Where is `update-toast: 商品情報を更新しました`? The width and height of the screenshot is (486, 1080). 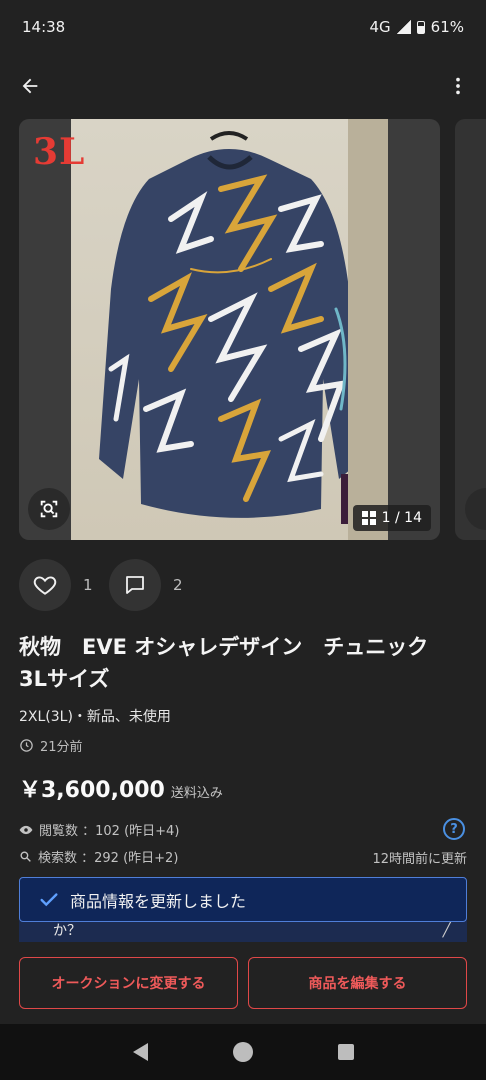
update-toast: 商品情報を更新しました is located at coordinates (243, 899).